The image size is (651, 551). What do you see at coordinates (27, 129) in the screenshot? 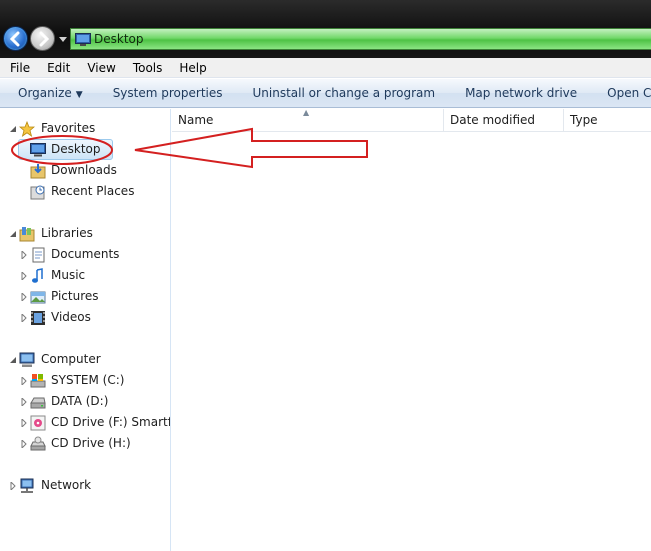
I see `star-icon` at bounding box center [27, 129].